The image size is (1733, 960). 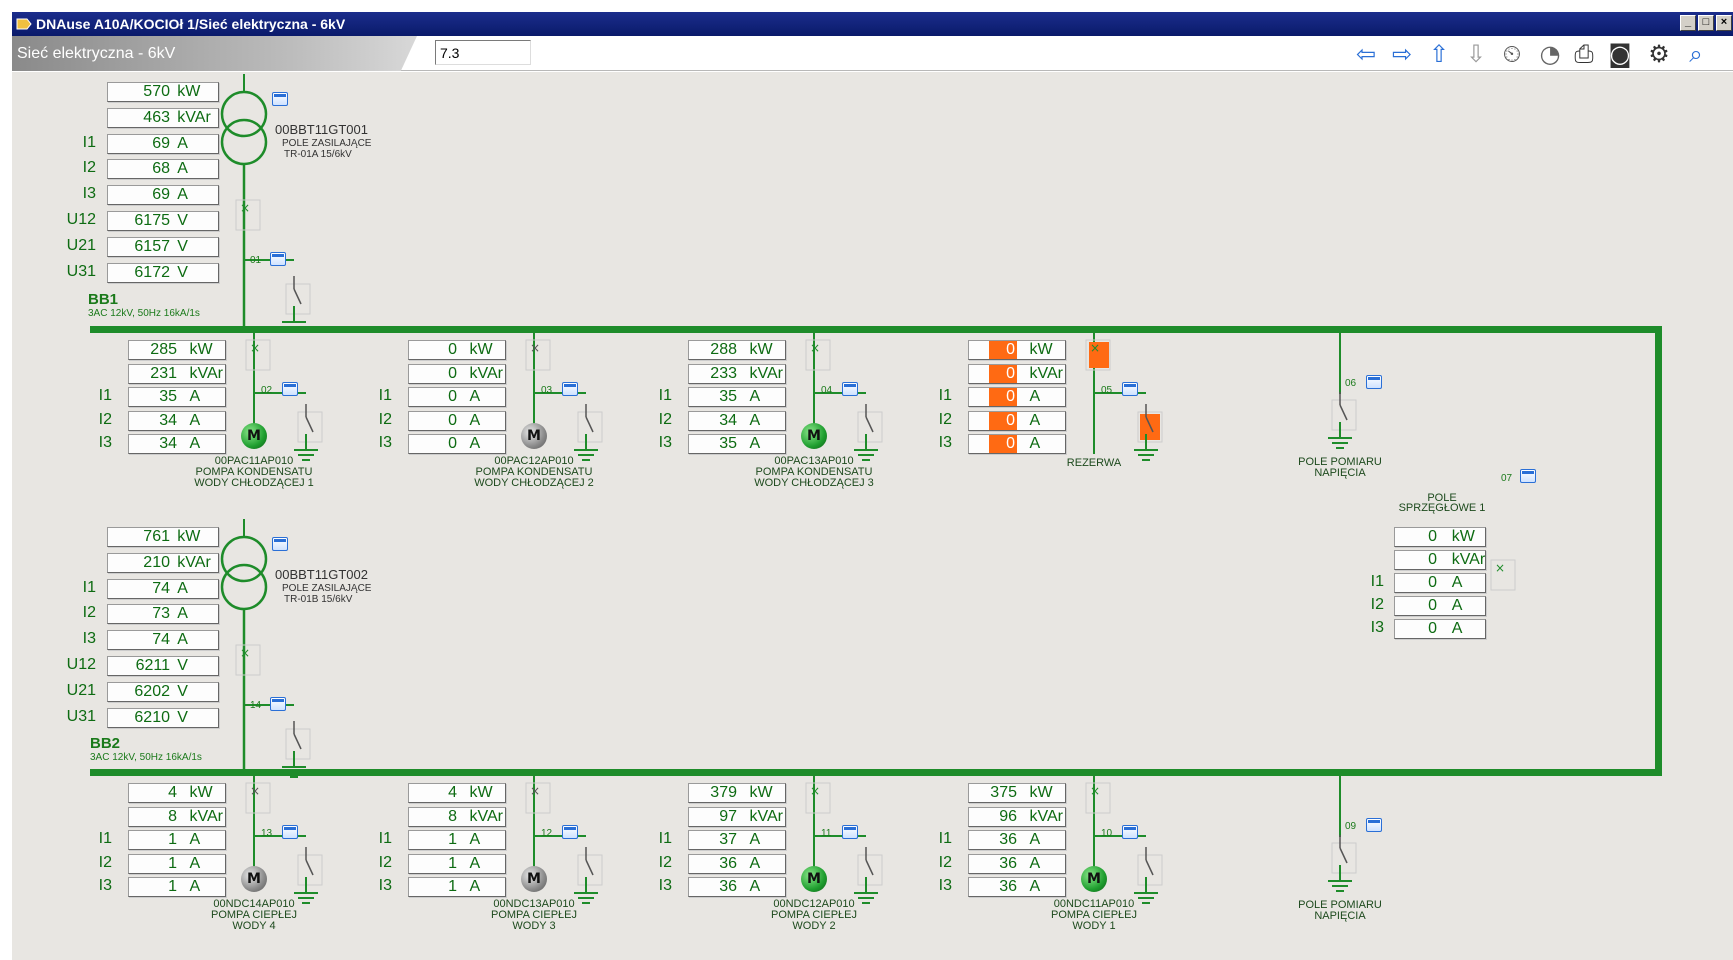 I want to click on value-box: 0A, so click(x=1440, y=629).